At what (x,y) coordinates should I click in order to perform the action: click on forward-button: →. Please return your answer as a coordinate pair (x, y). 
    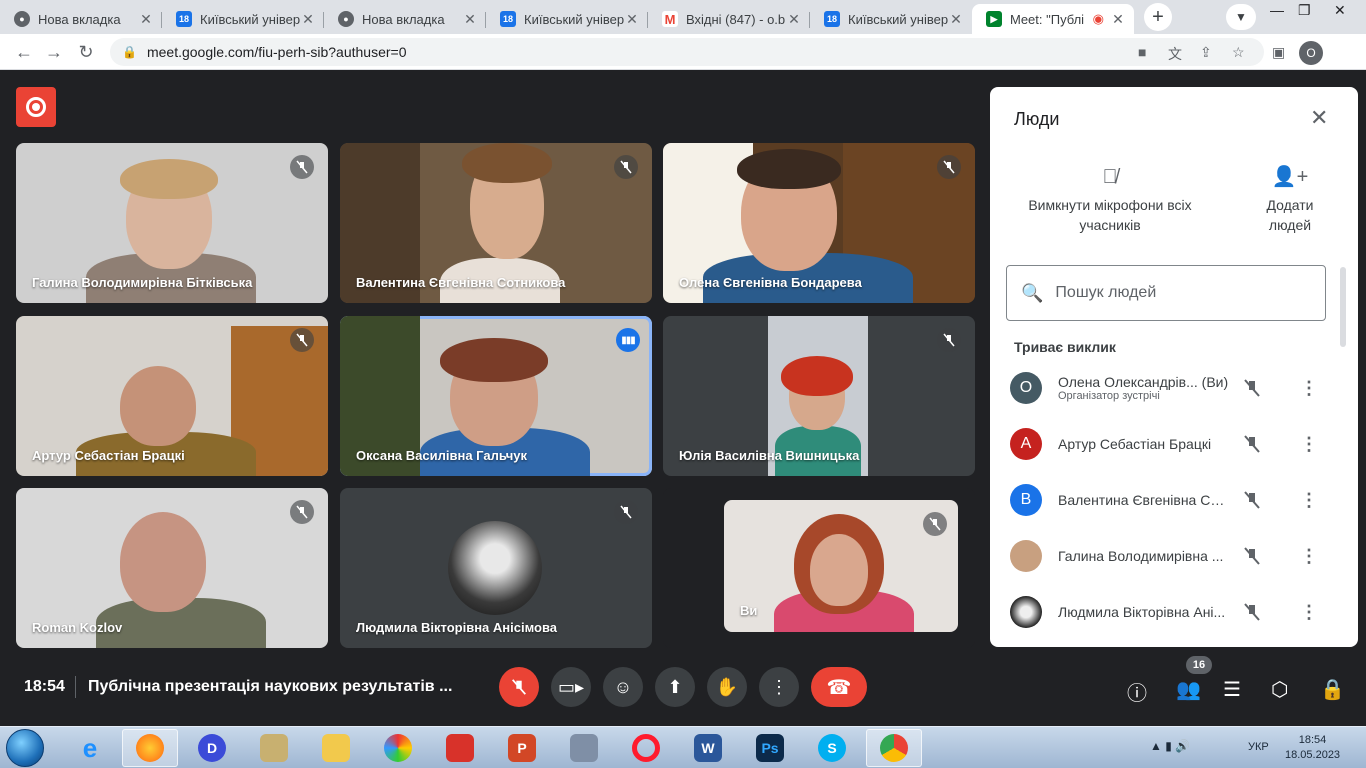
    Looking at the image, I should click on (54, 52).